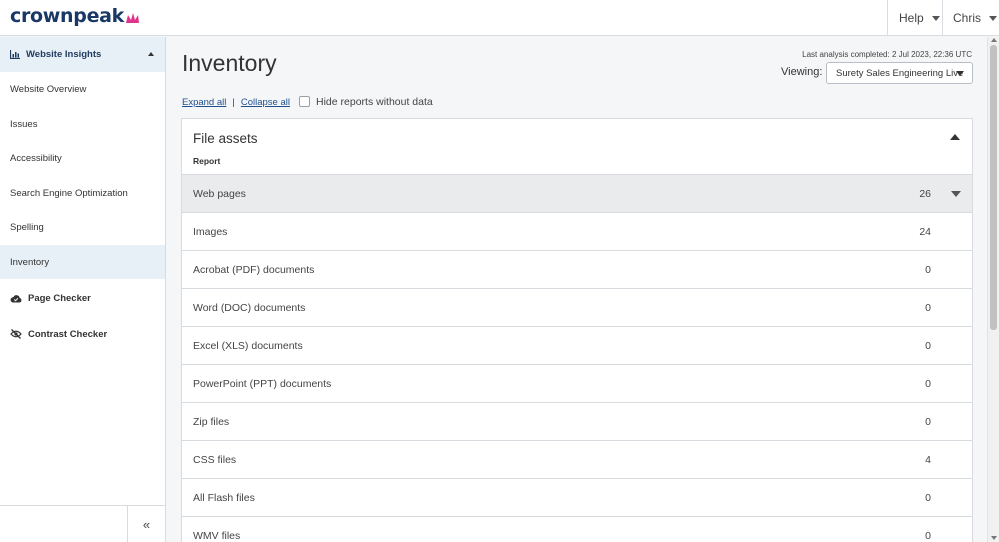 Image resolution: width=999 pixels, height=542 pixels. I want to click on report-row-doc: Word (DOC) documents 0, so click(577, 307).